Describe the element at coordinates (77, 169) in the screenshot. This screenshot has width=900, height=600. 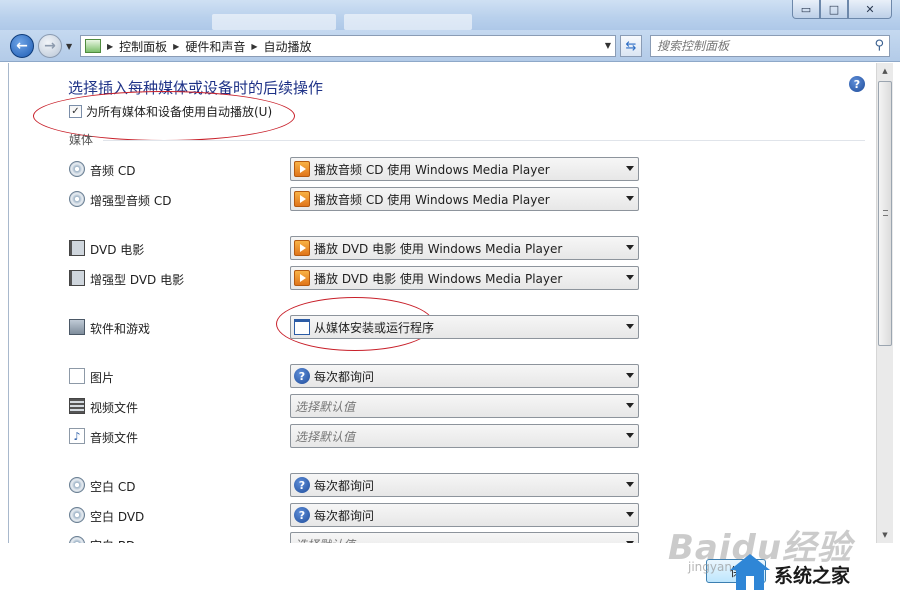
I see `audio-cd-icon` at that location.